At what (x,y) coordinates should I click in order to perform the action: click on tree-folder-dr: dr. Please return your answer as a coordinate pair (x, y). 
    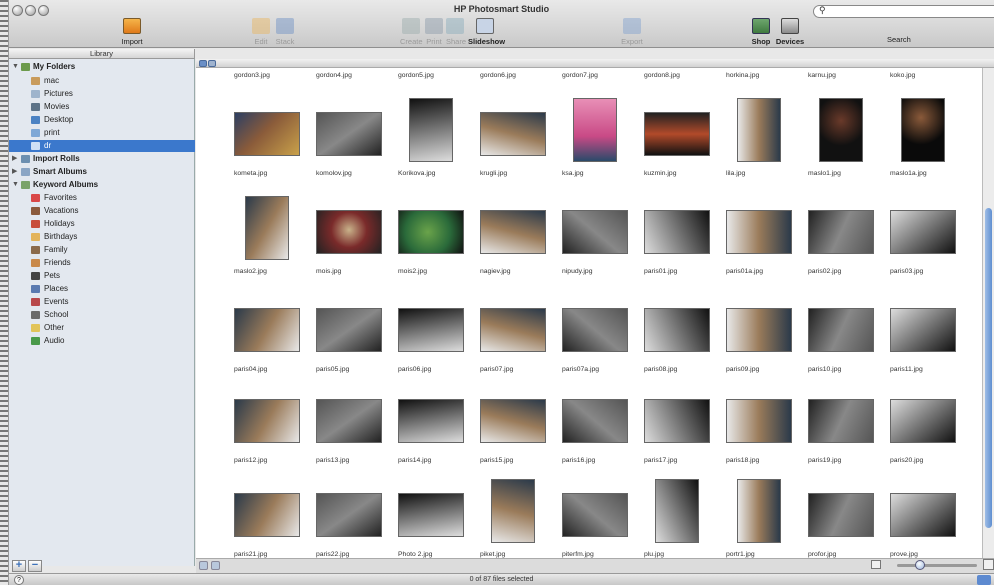
    Looking at the image, I should click on (102, 146).